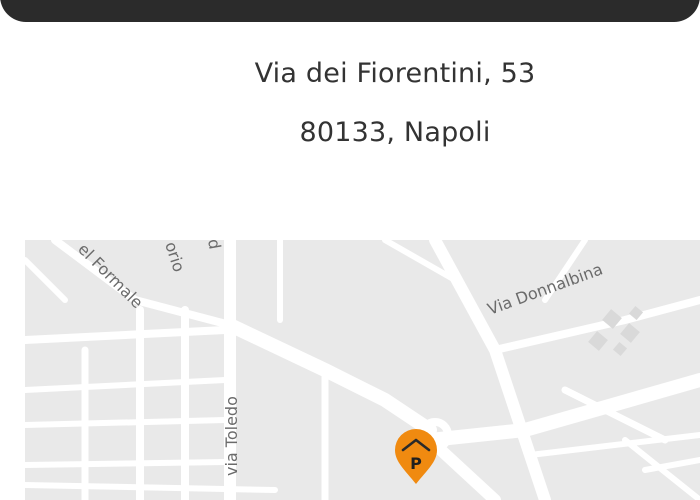 The image size is (700, 500). What do you see at coordinates (416, 463) in the screenshot?
I see `parking-letter: P` at bounding box center [416, 463].